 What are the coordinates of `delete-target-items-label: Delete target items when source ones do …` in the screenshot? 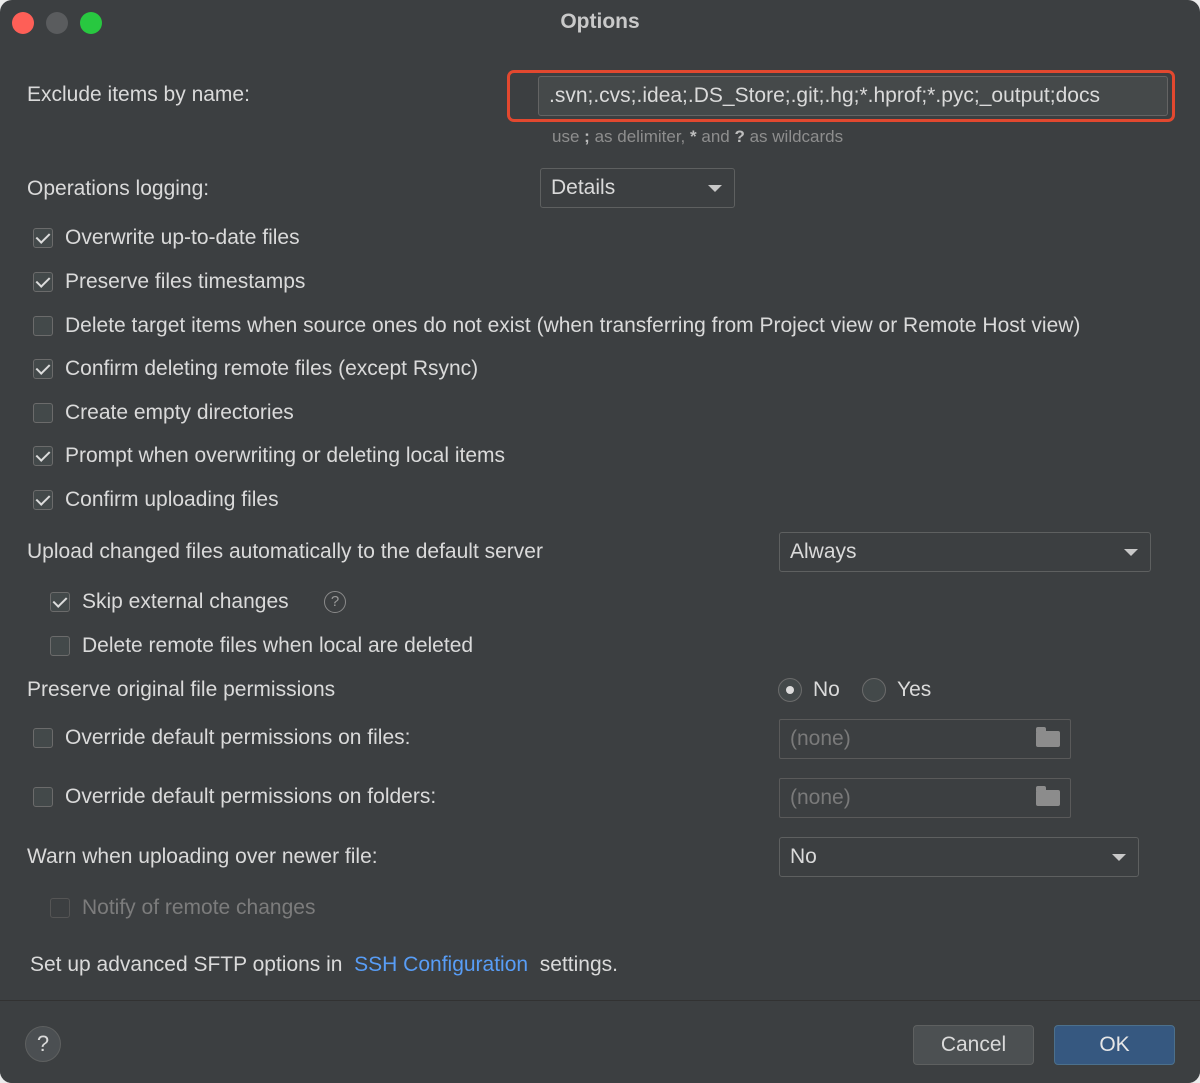 It's located at (573, 325).